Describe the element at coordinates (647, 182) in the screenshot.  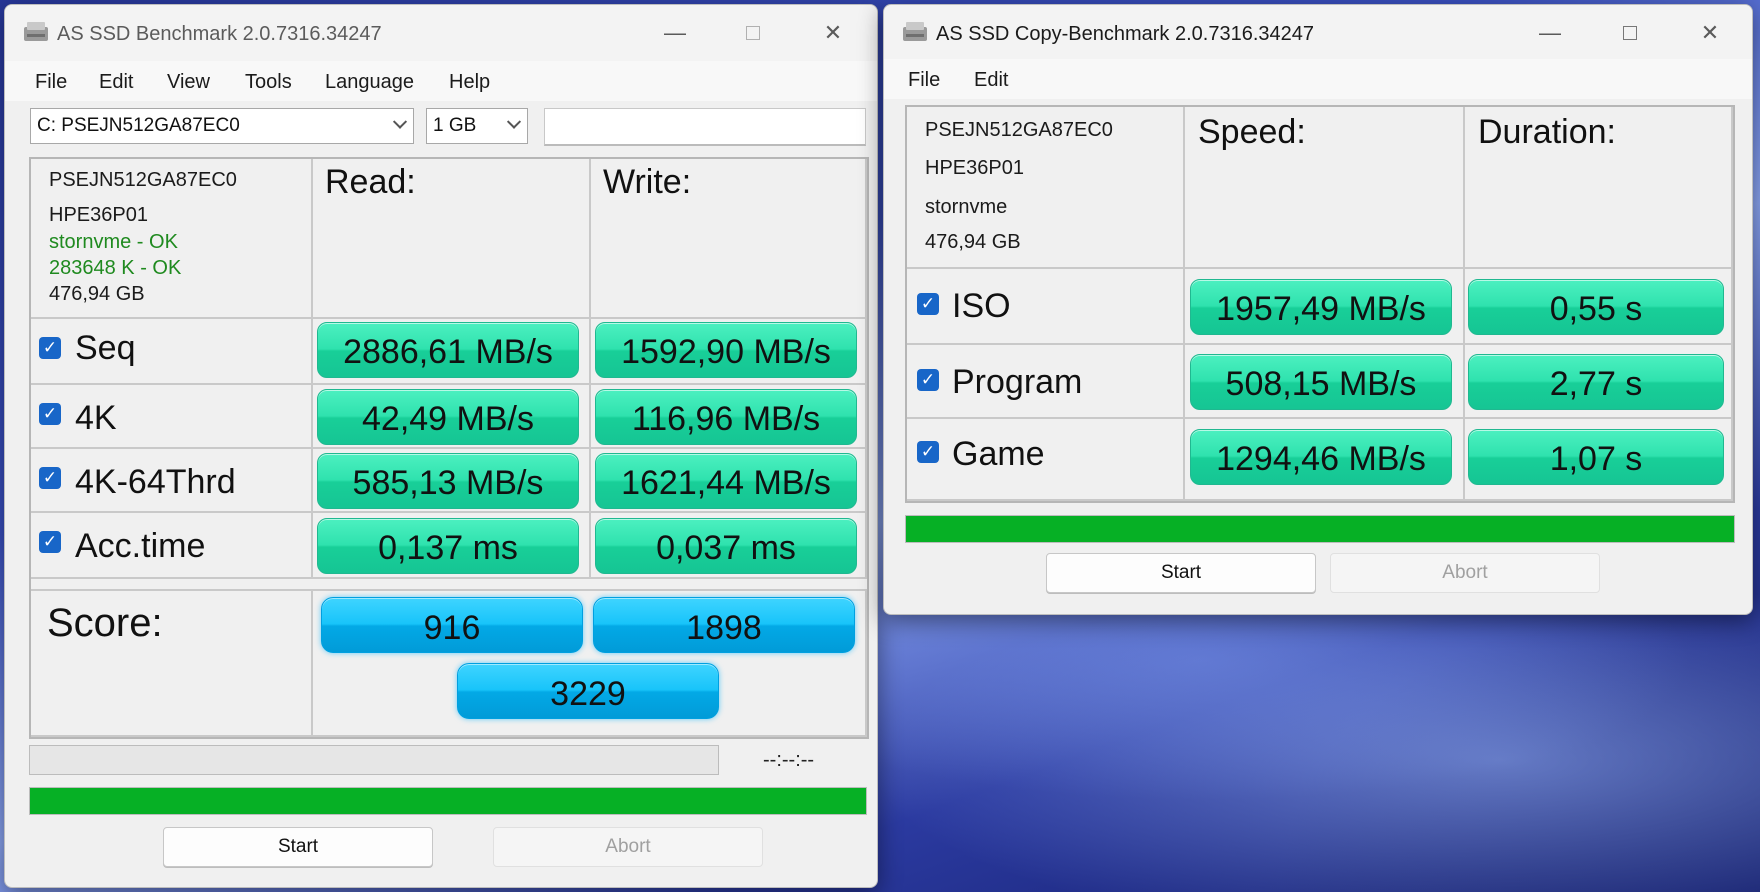
I see `write-header: Write:` at that location.